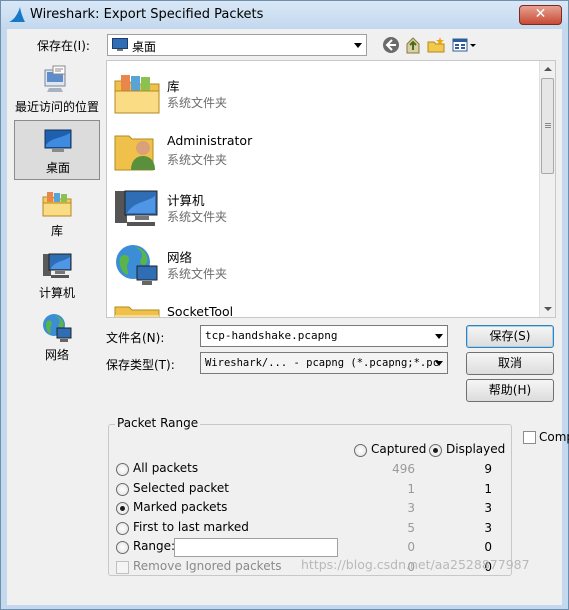 The width and height of the screenshot is (569, 610). I want to click on file-list-scrollbar, so click(547, 189).